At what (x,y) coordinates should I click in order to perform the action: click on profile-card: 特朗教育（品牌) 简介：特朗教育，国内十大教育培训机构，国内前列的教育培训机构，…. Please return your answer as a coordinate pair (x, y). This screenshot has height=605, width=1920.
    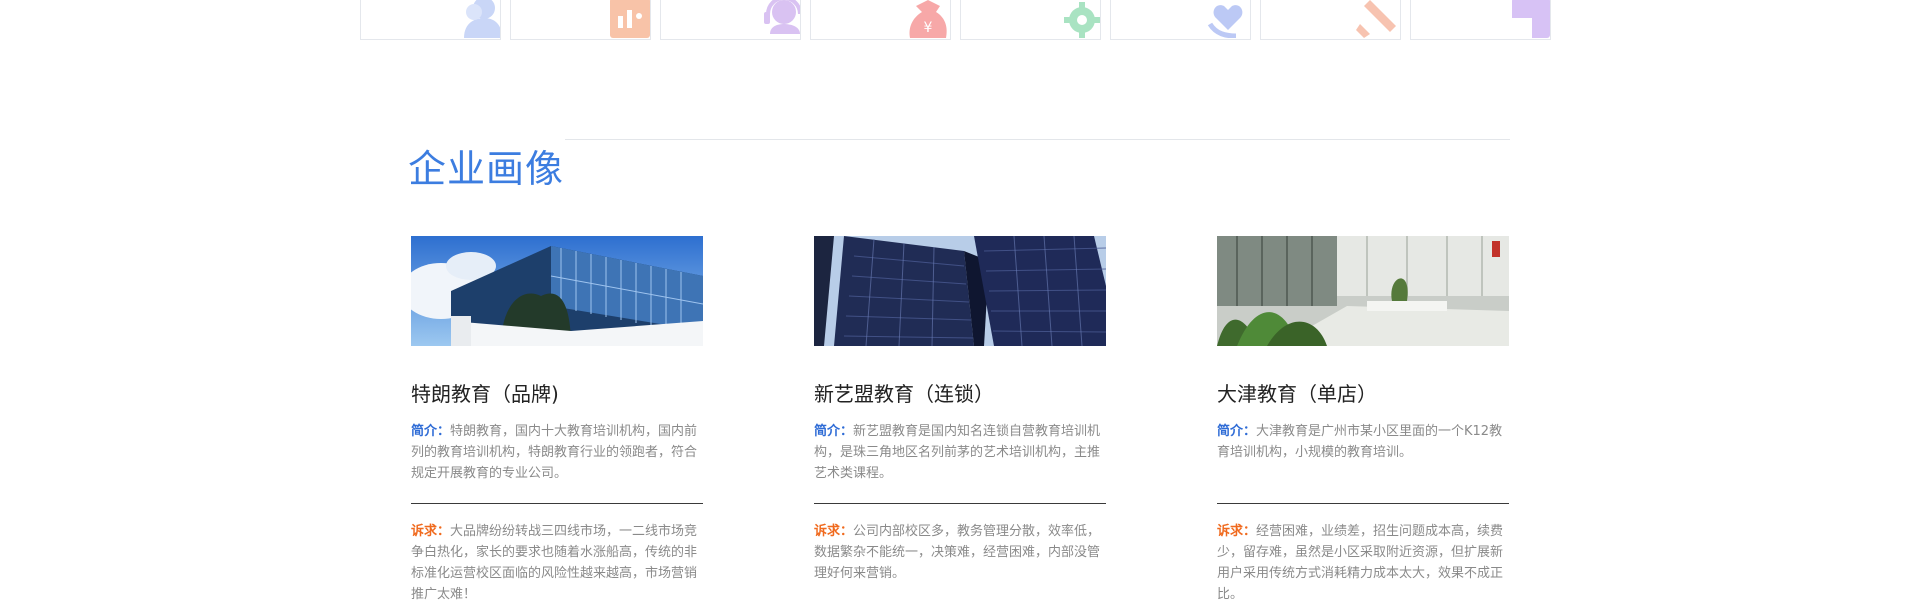
    Looking at the image, I should click on (561, 420).